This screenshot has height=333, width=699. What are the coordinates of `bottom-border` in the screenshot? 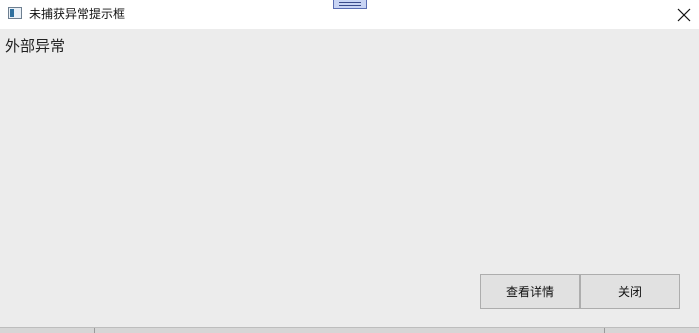 It's located at (349, 330).